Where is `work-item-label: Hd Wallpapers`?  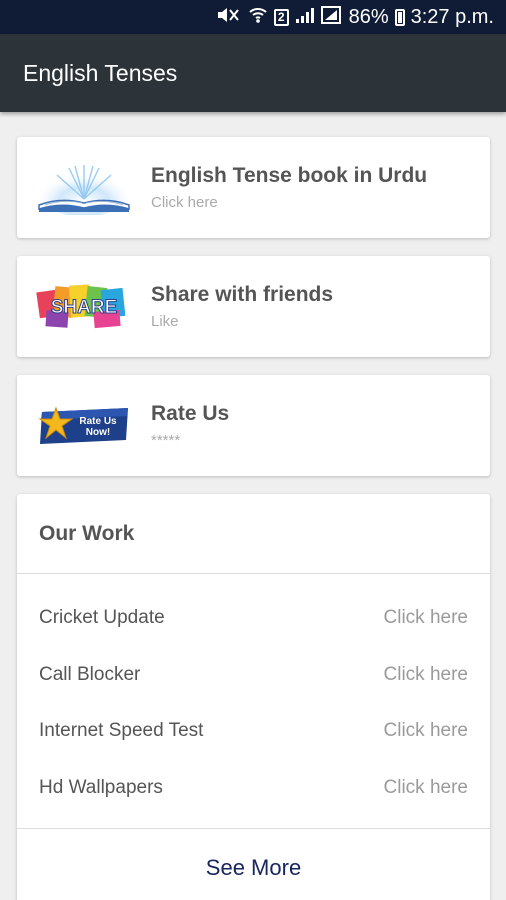 work-item-label: Hd Wallpapers is located at coordinates (101, 787).